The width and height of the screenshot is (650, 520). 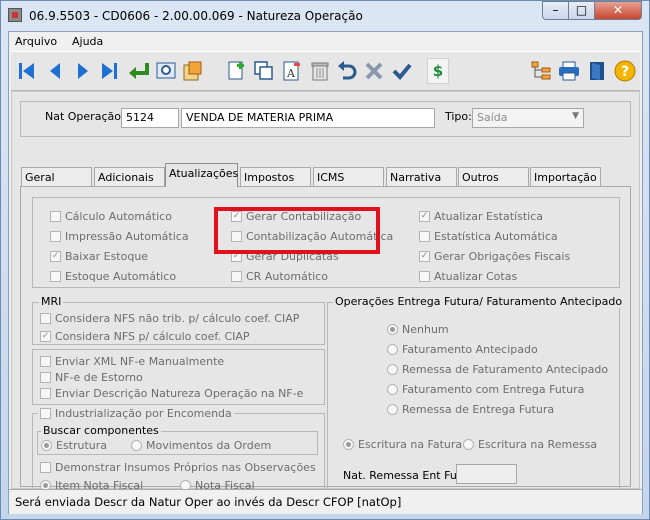 What do you see at coordinates (418, 329) in the screenshot?
I see `nenhum-radio: Nenhum` at bounding box center [418, 329].